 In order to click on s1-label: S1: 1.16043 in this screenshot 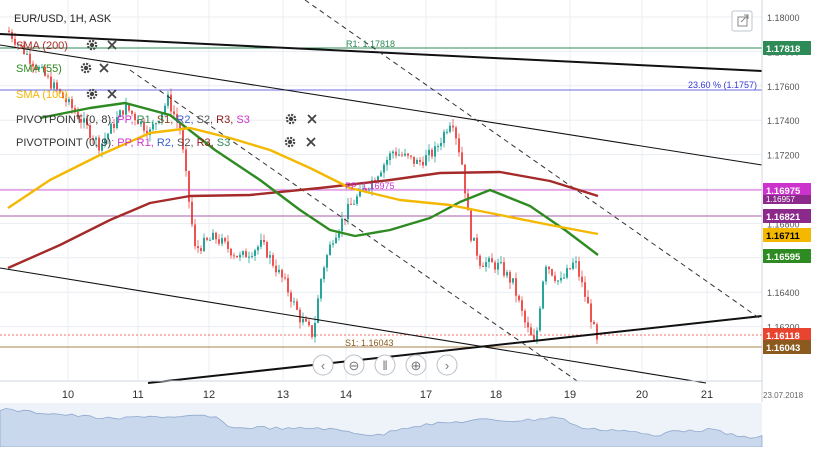, I will do `click(369, 343)`.